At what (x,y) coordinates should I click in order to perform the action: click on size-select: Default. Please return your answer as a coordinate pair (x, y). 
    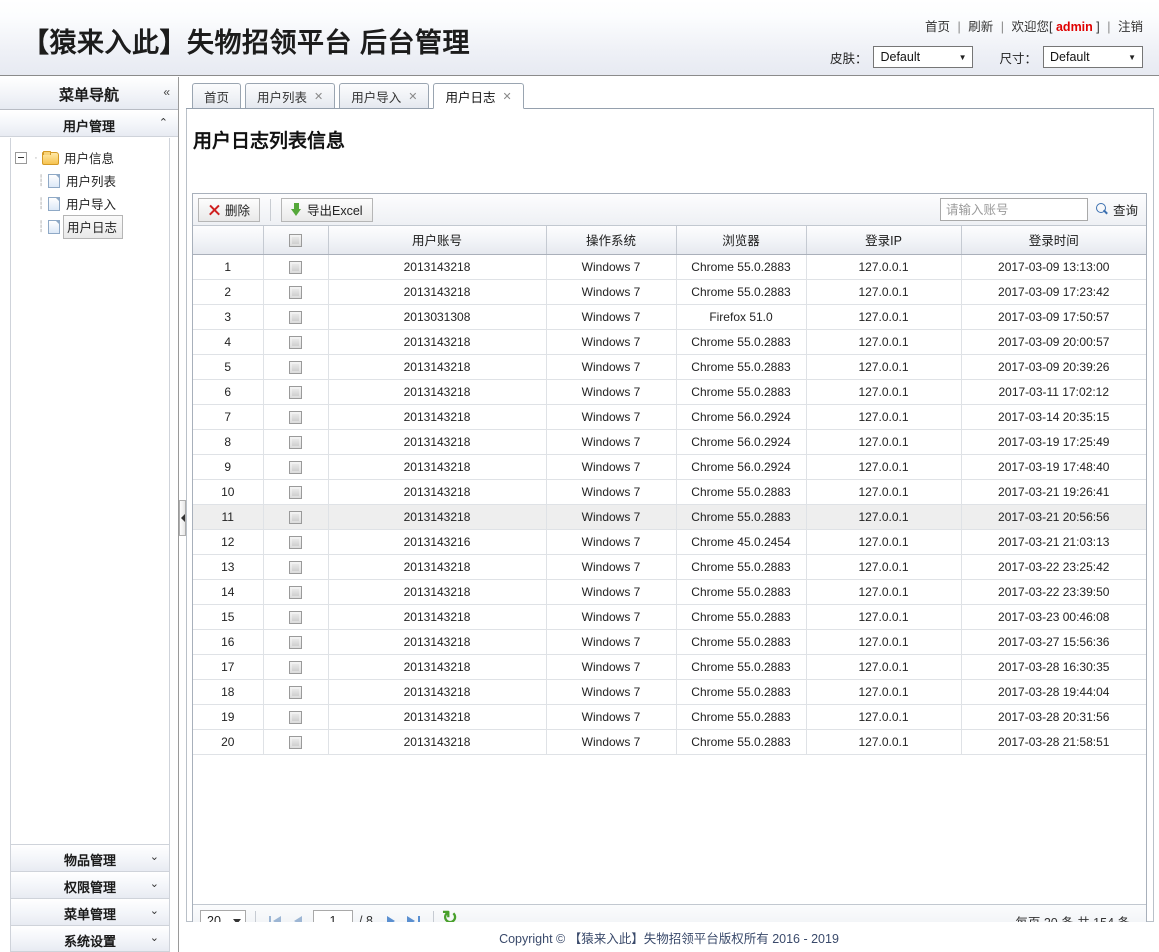
    Looking at the image, I should click on (1093, 57).